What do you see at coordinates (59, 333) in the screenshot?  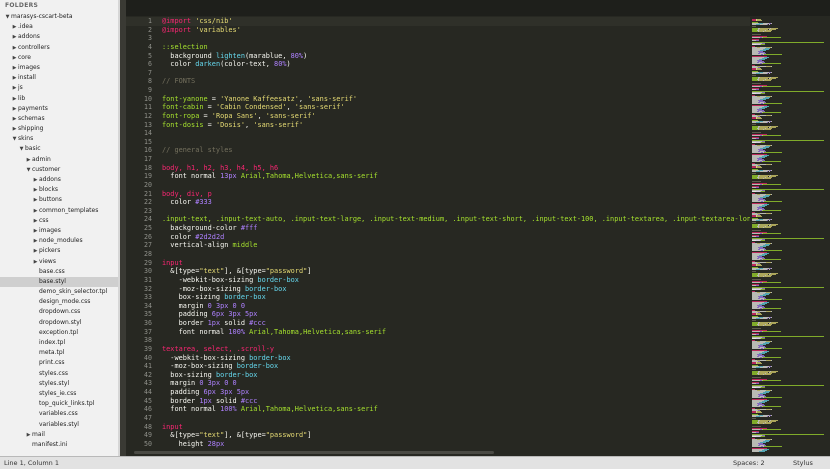 I see `tree-item: exception.tpl` at bounding box center [59, 333].